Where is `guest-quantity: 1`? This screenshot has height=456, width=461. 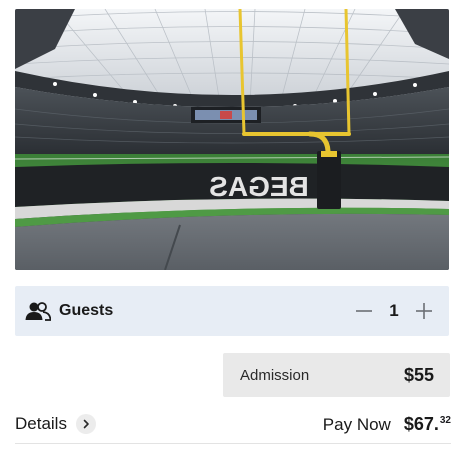 guest-quantity: 1 is located at coordinates (394, 310).